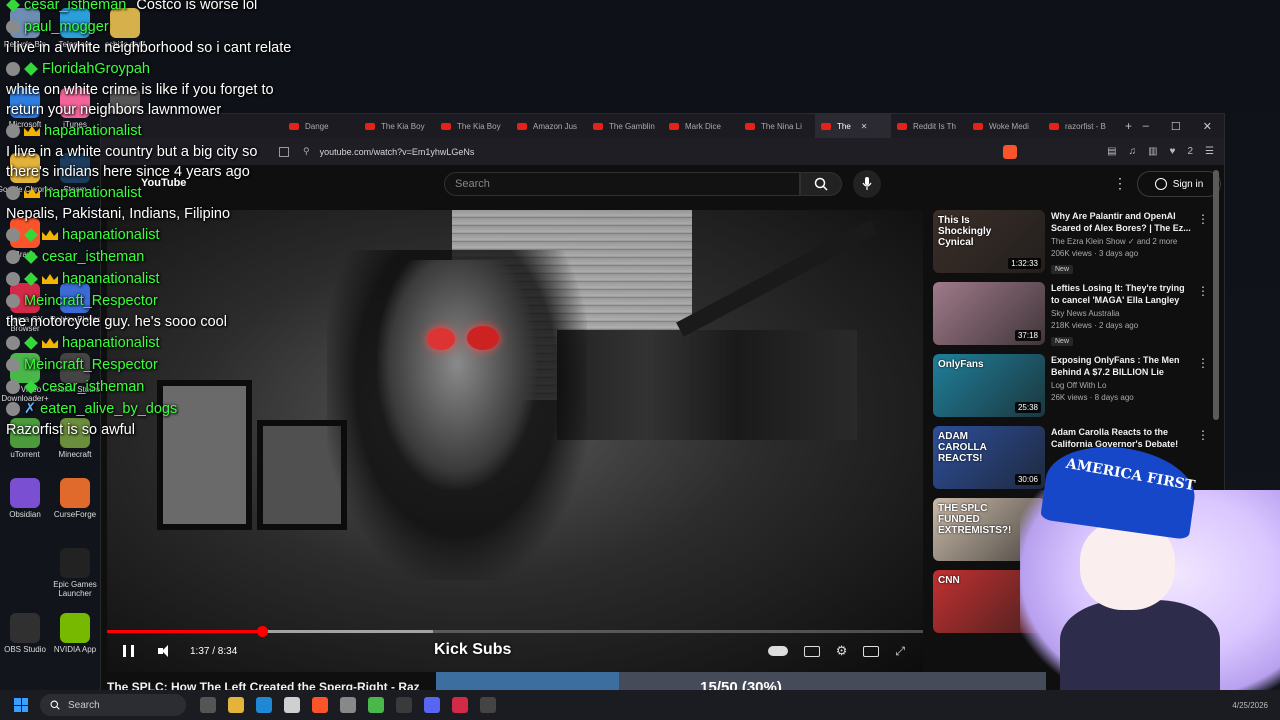 This screenshot has height=720, width=1280. Describe the element at coordinates (208, 705) in the screenshot. I see `task-view-icon` at that location.